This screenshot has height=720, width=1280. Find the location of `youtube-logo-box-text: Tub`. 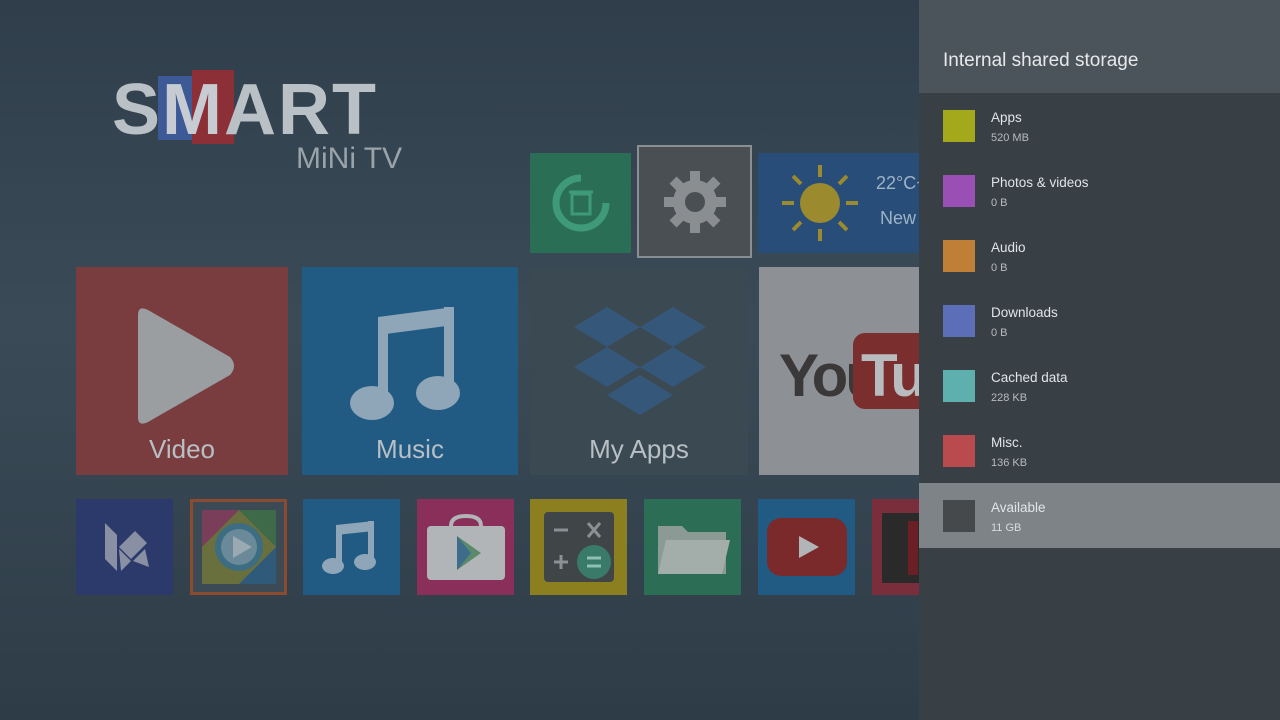

youtube-logo-box-text: Tub is located at coordinates (890, 375).